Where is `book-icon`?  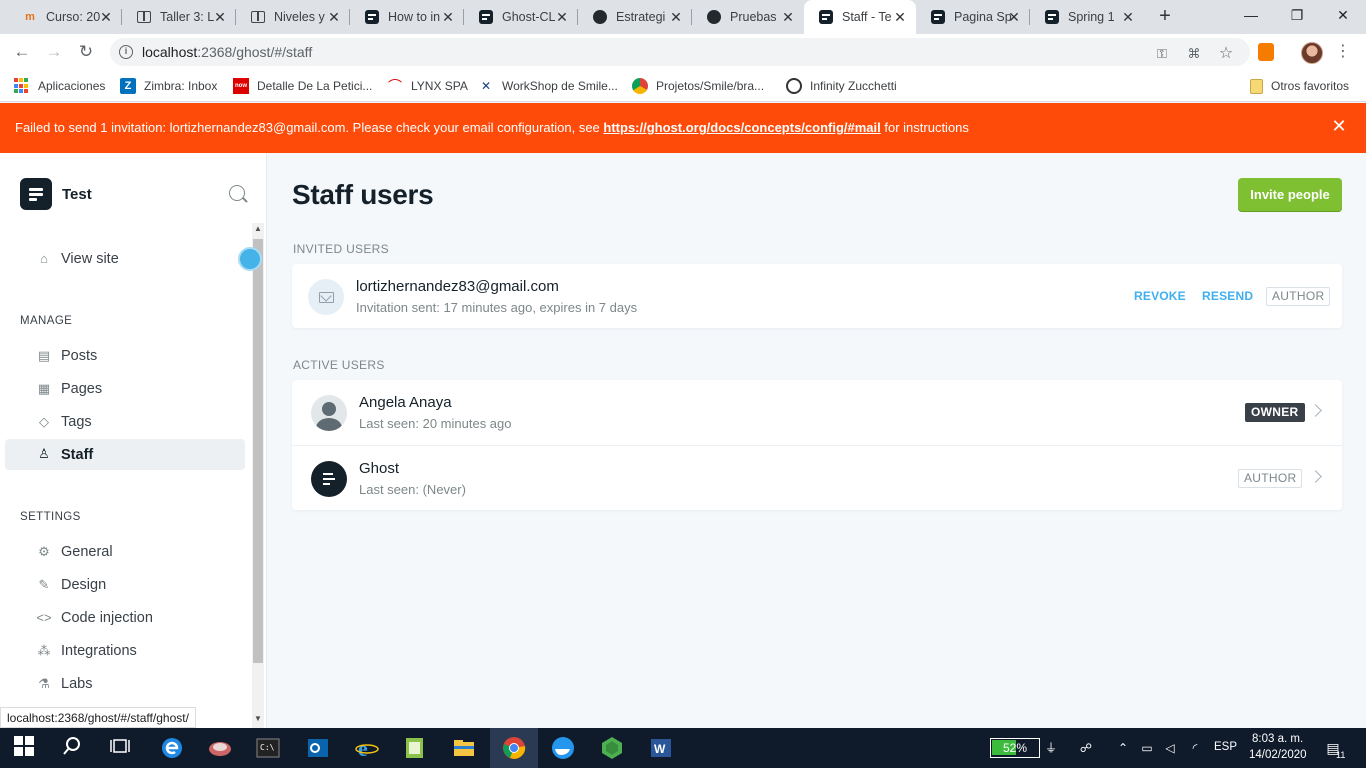 book-icon is located at coordinates (144, 17).